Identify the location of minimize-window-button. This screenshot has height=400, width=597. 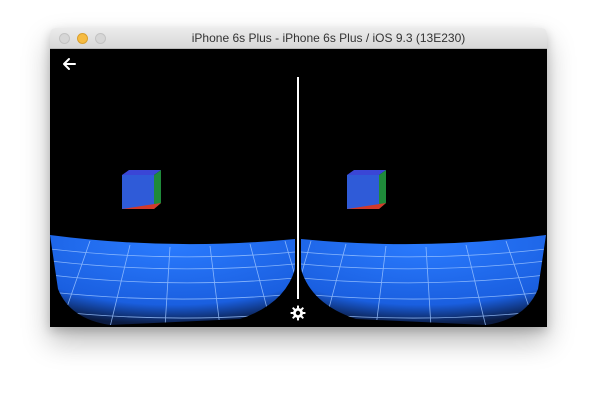
(82, 38).